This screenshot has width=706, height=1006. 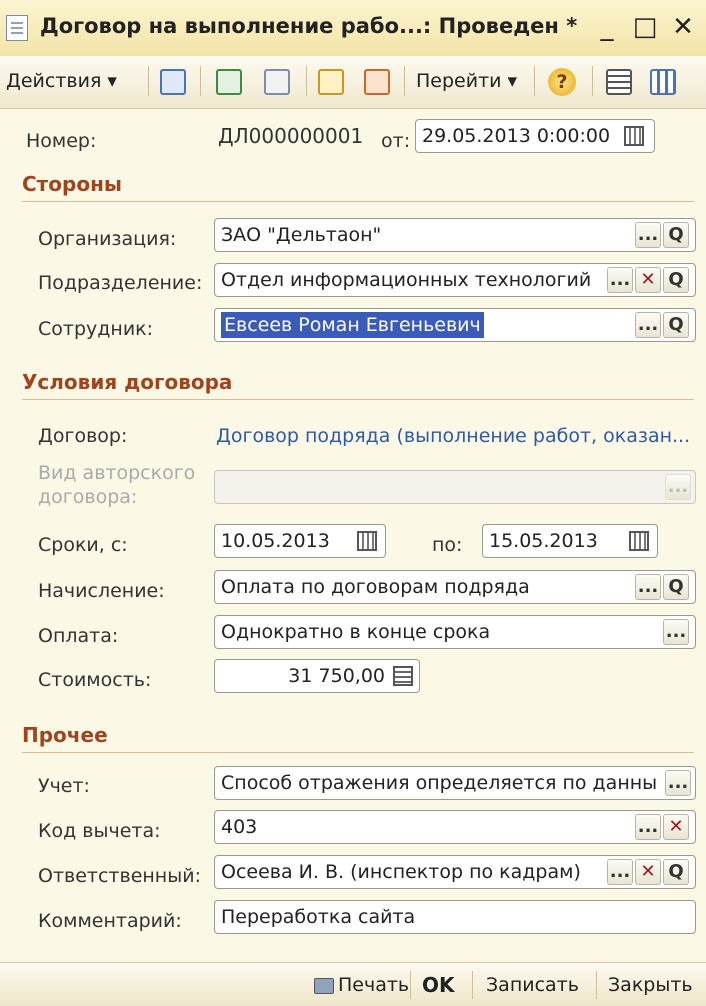 I want to click on department-field: Отдел информационных технологий ... ✕ Q, so click(x=455, y=280).